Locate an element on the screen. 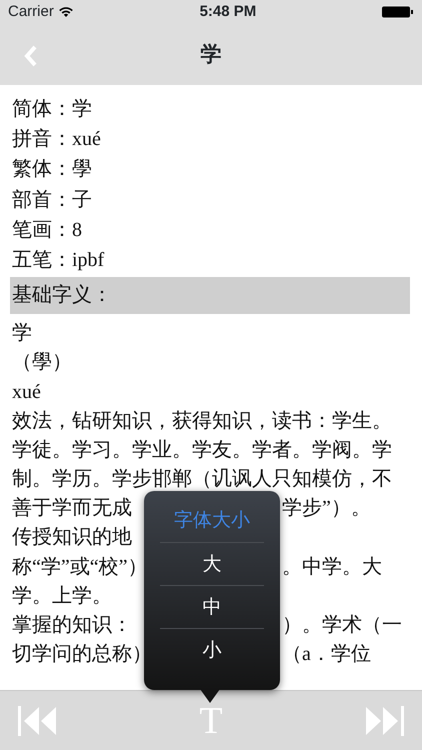  font-size-option: 小 is located at coordinates (212, 649).